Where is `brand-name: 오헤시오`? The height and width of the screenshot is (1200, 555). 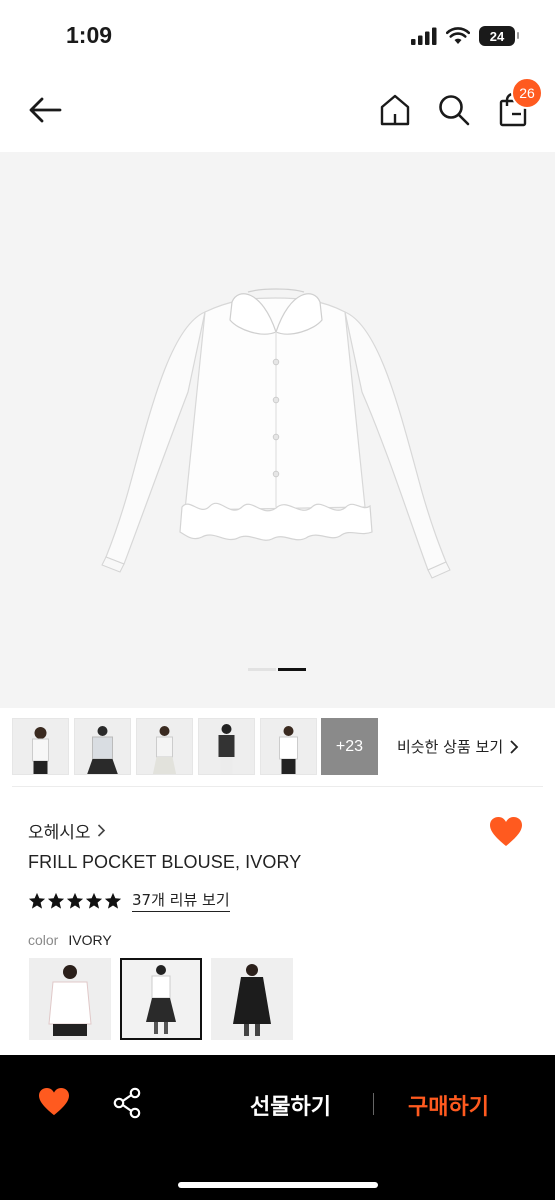 brand-name: 오헤시오 is located at coordinates (59, 833).